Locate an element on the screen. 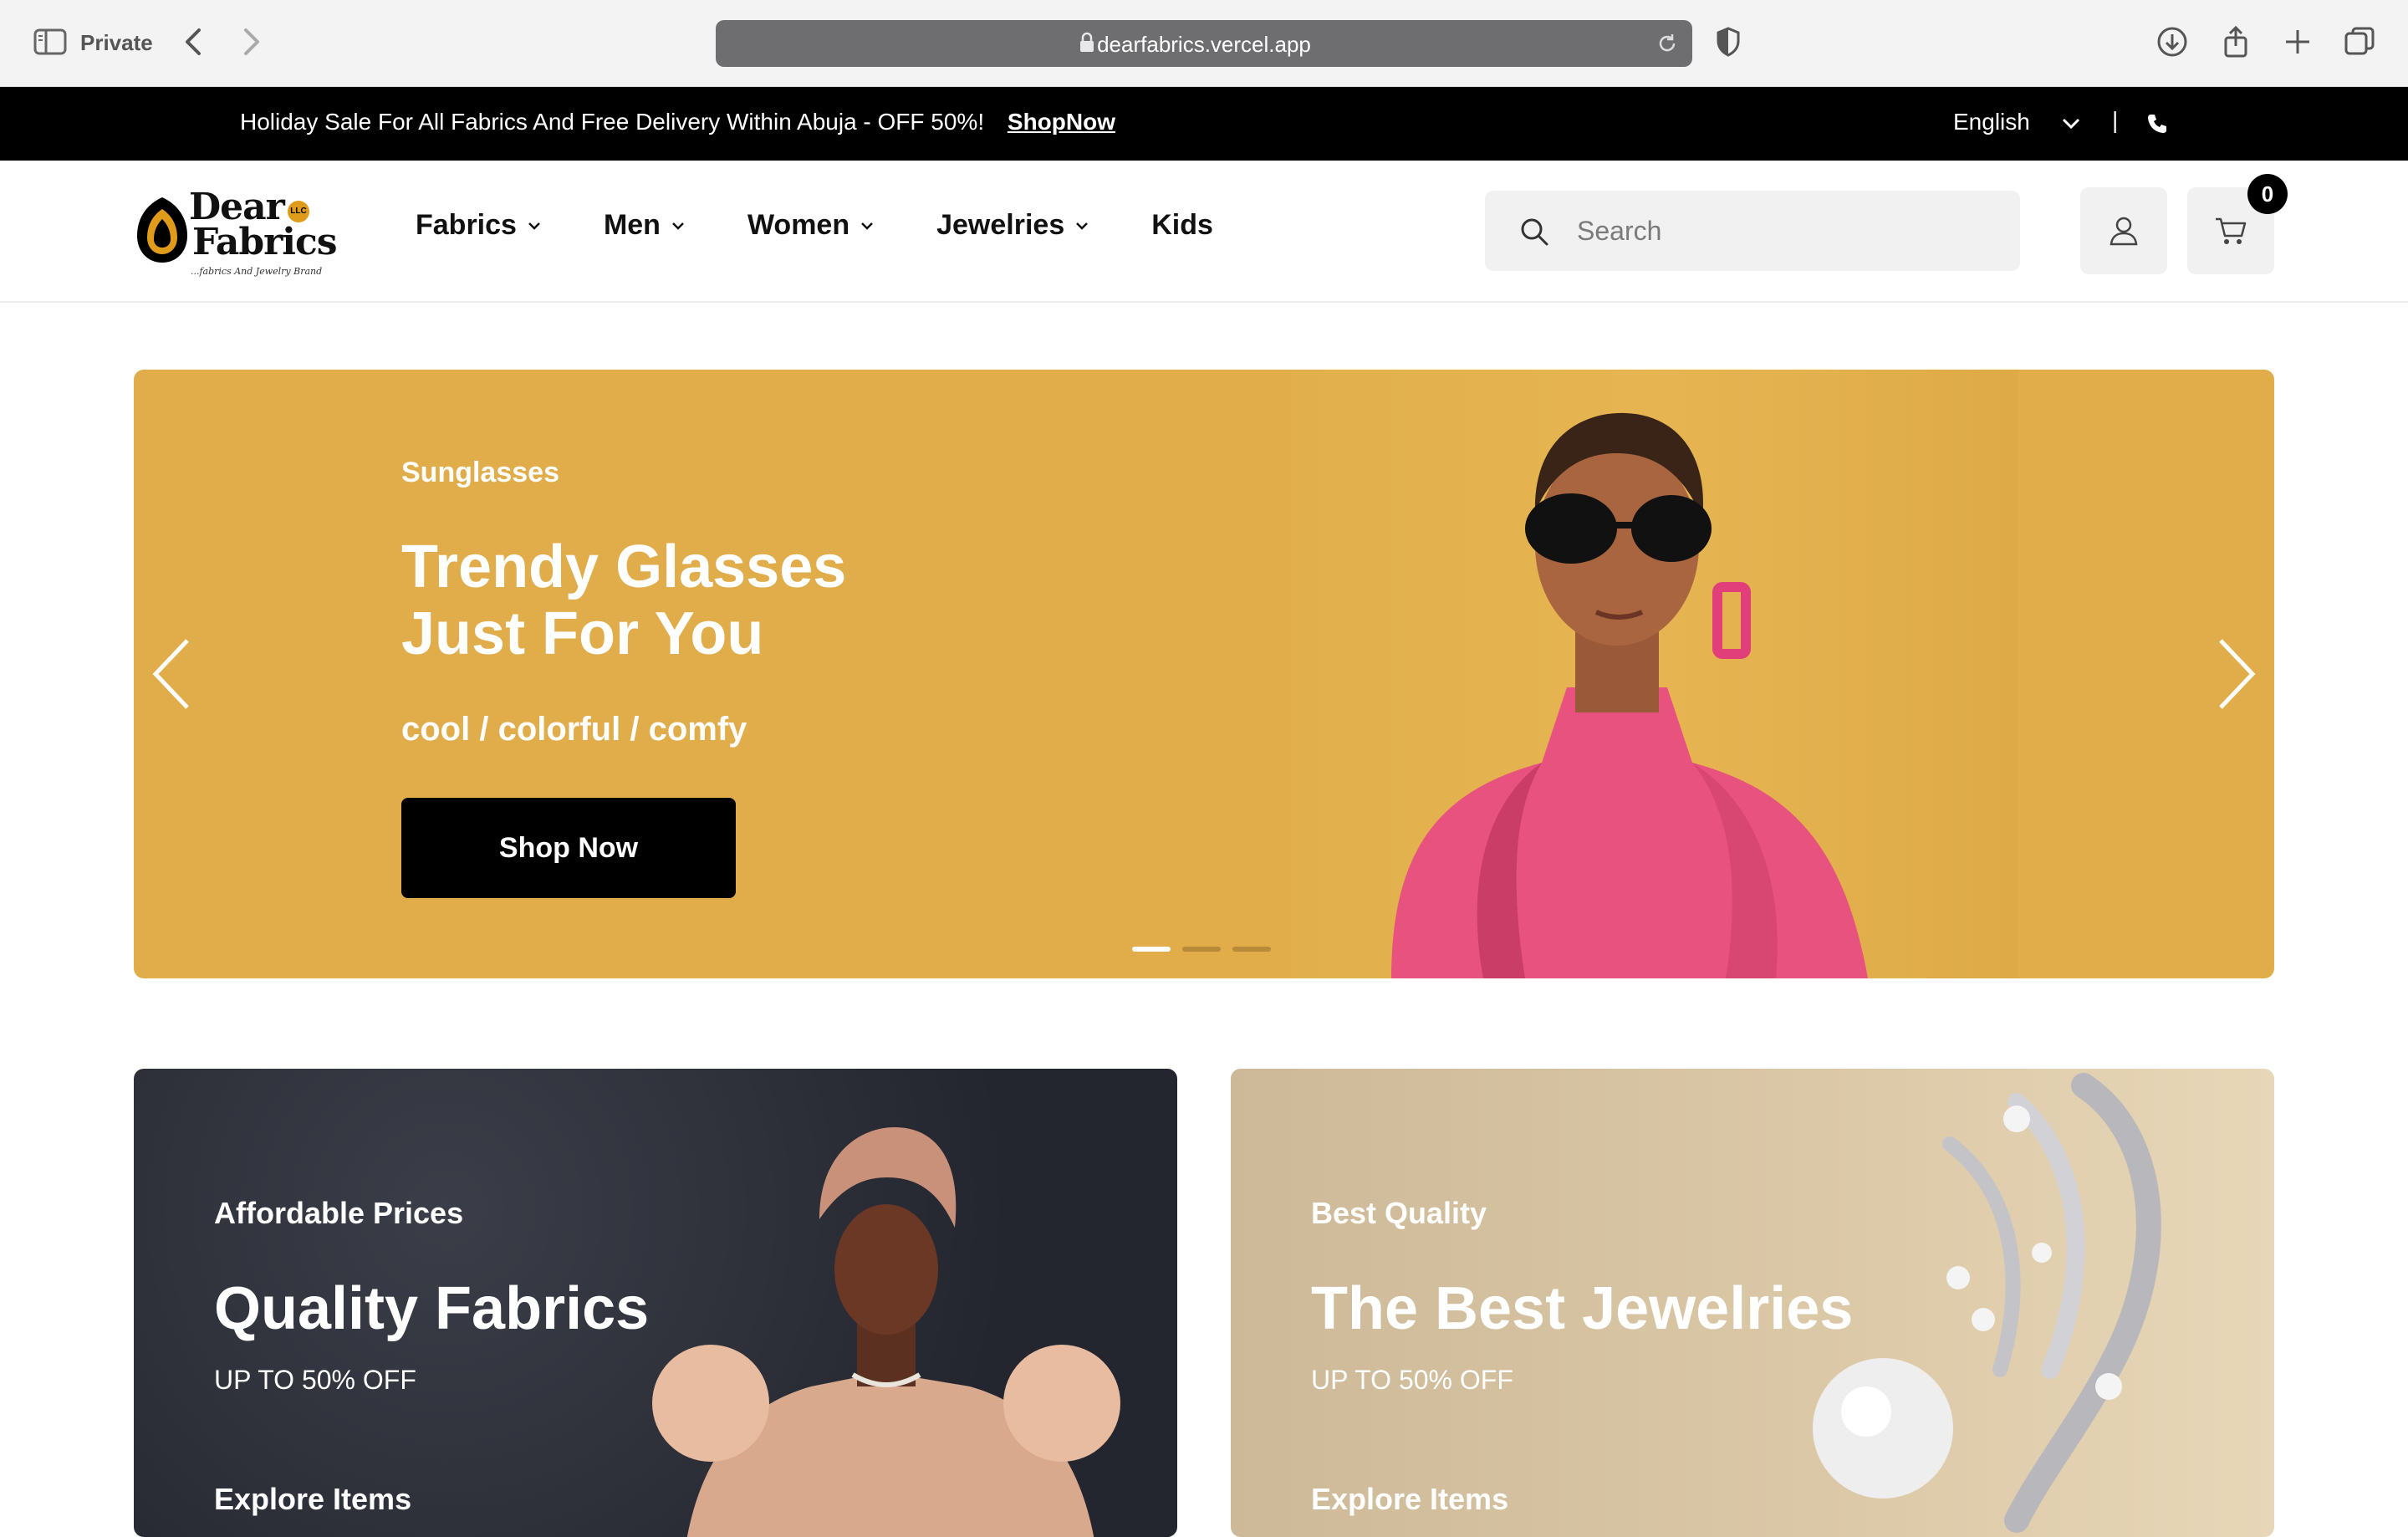  hero-title: Trendy Glasses Just For You is located at coordinates (777, 600).